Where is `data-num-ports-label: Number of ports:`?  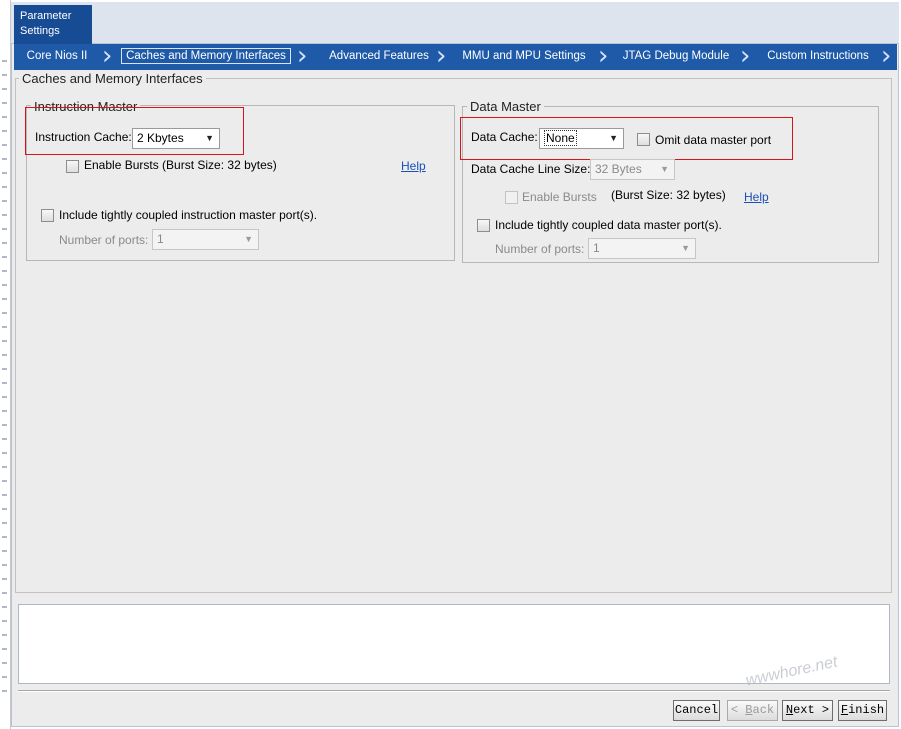
data-num-ports-label: Number of ports: is located at coordinates (540, 249).